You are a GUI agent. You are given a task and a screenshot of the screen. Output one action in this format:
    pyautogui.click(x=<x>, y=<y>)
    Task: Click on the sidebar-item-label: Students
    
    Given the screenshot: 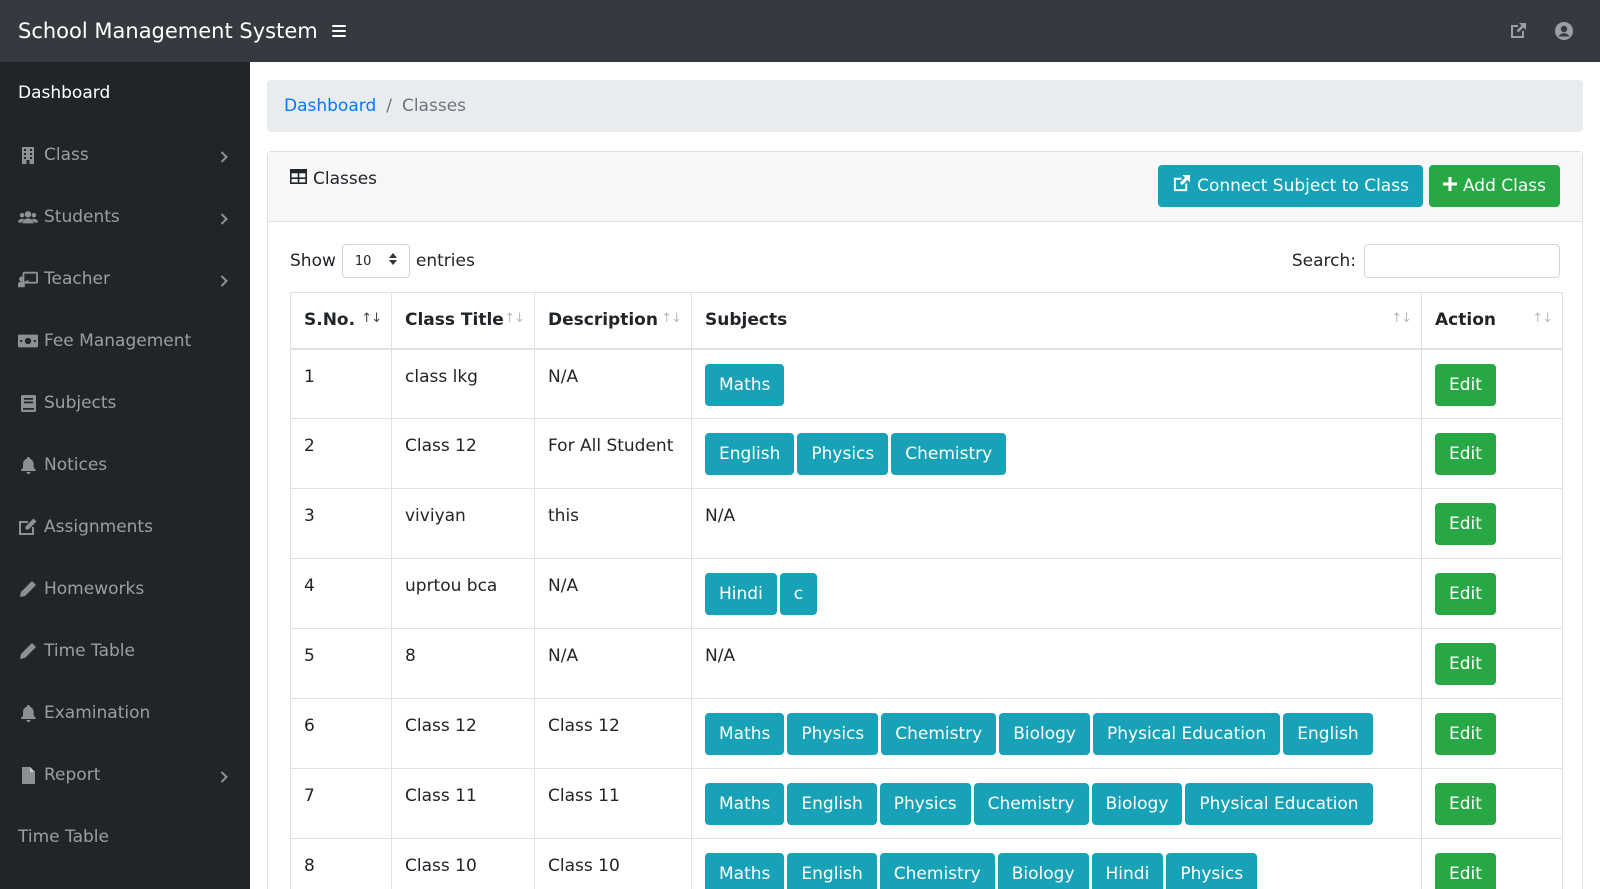 What is the action you would take?
    pyautogui.click(x=82, y=217)
    